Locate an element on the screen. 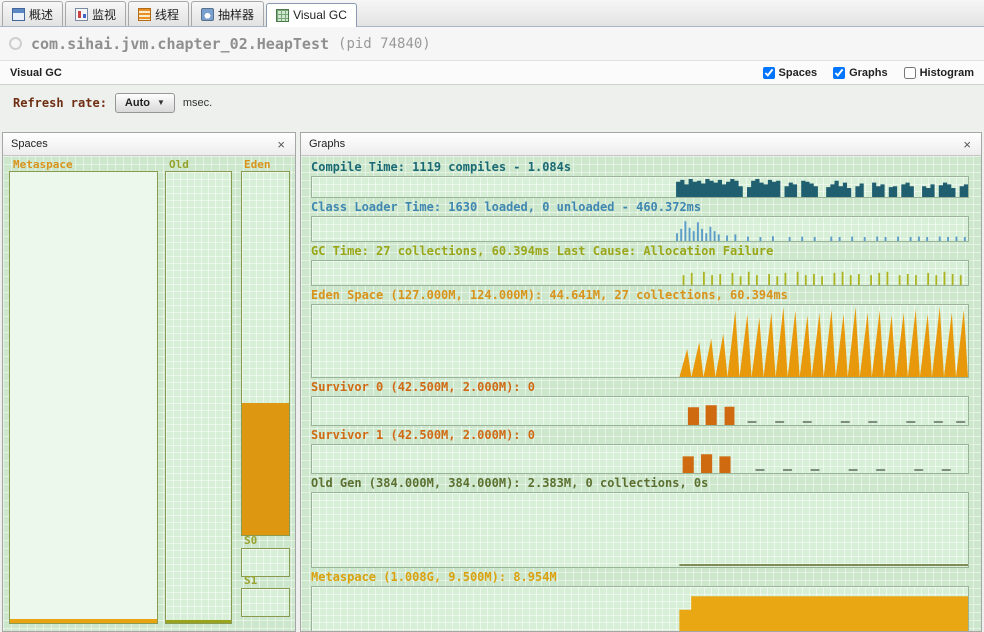 The height and width of the screenshot is (632, 984). checkbox-input-graphs is located at coordinates (839, 72).